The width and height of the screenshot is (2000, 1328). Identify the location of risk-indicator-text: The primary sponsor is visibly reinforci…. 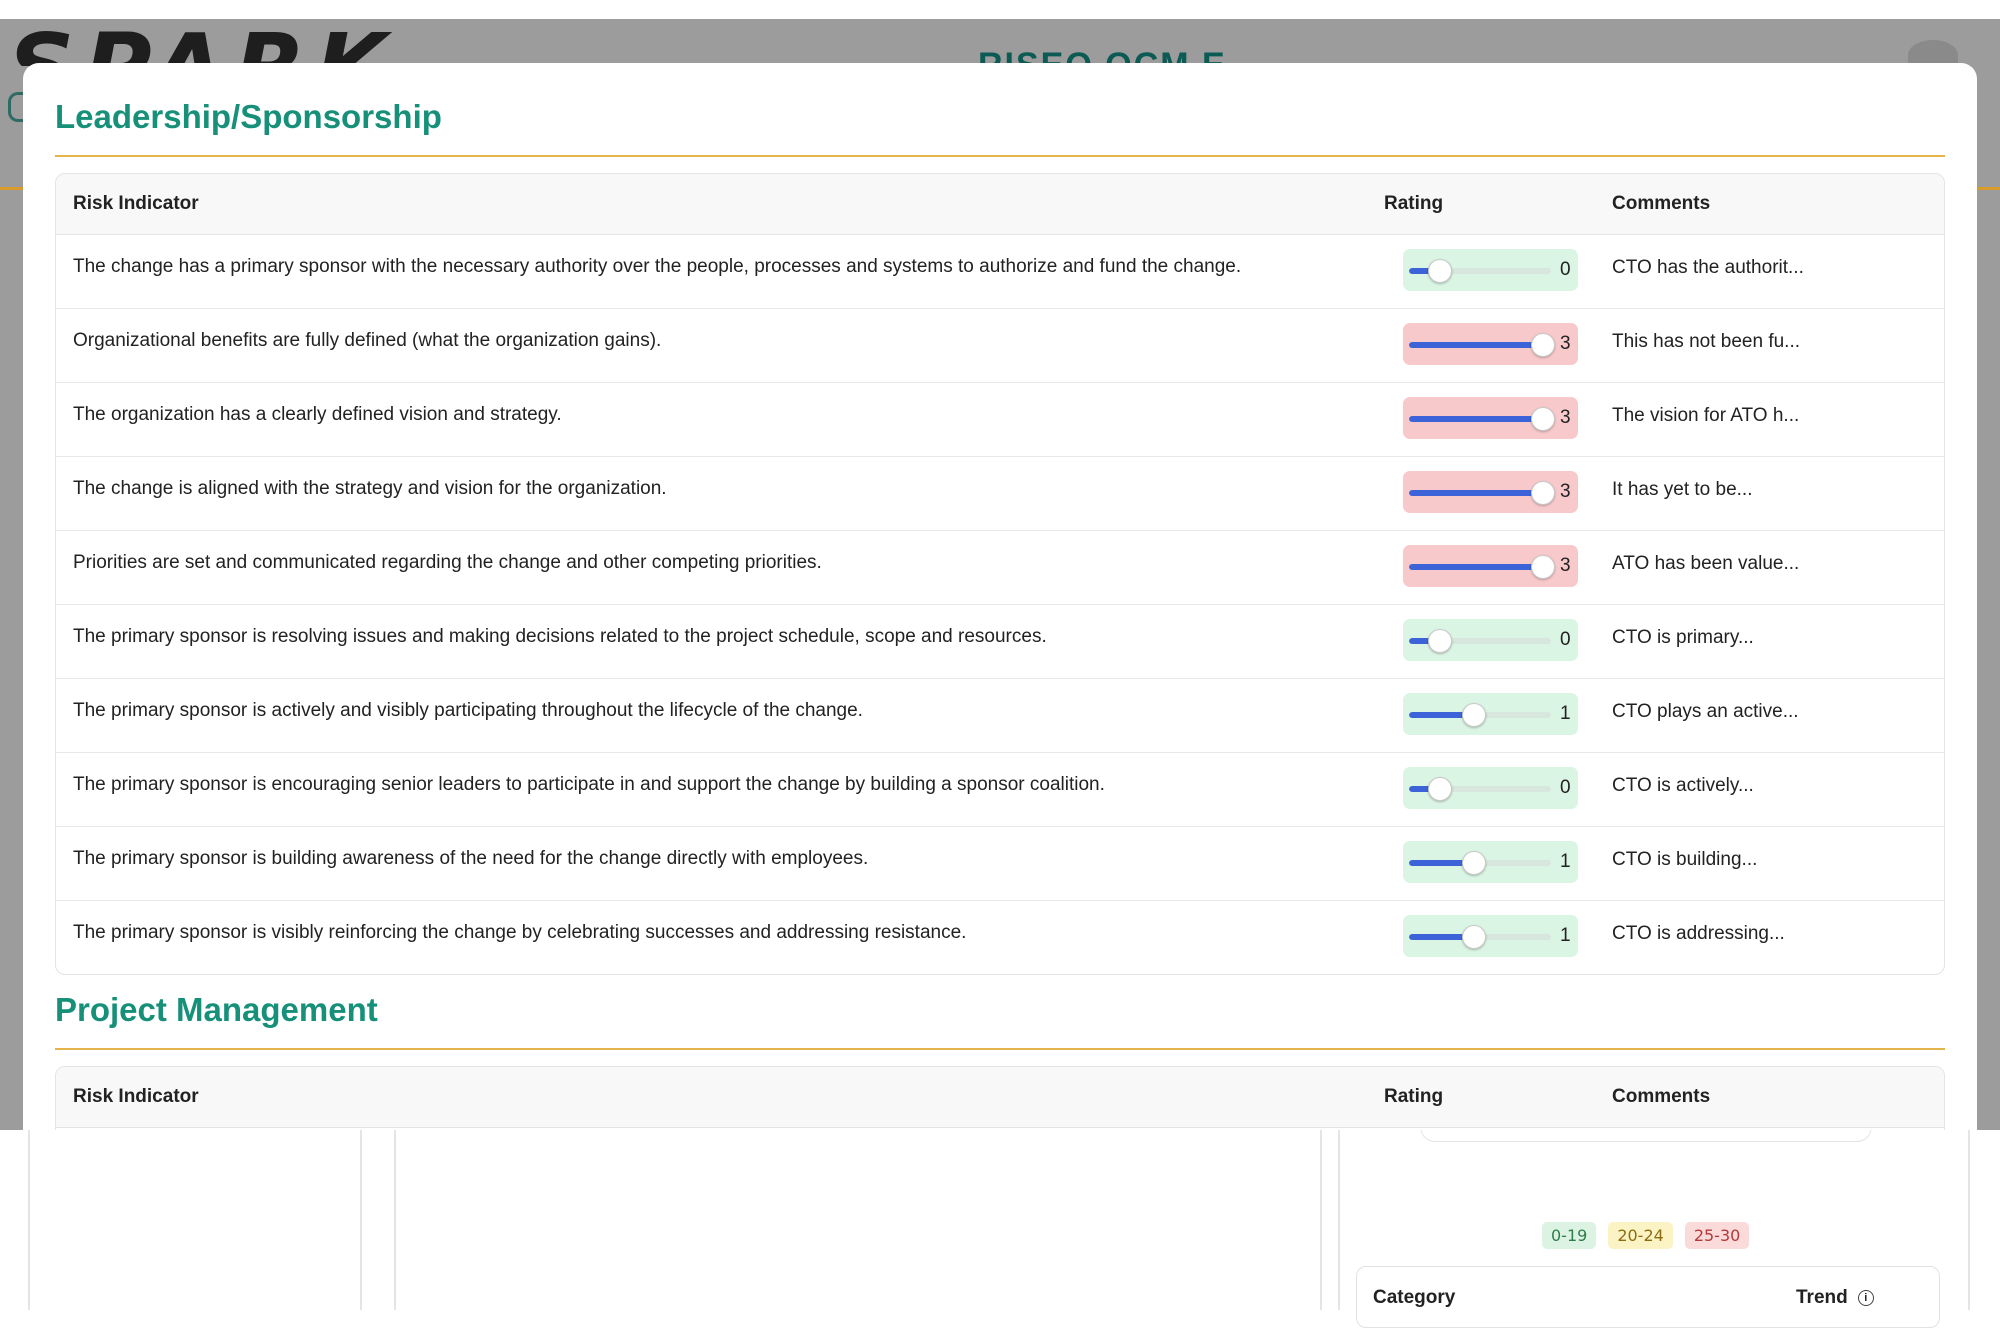
(520, 932).